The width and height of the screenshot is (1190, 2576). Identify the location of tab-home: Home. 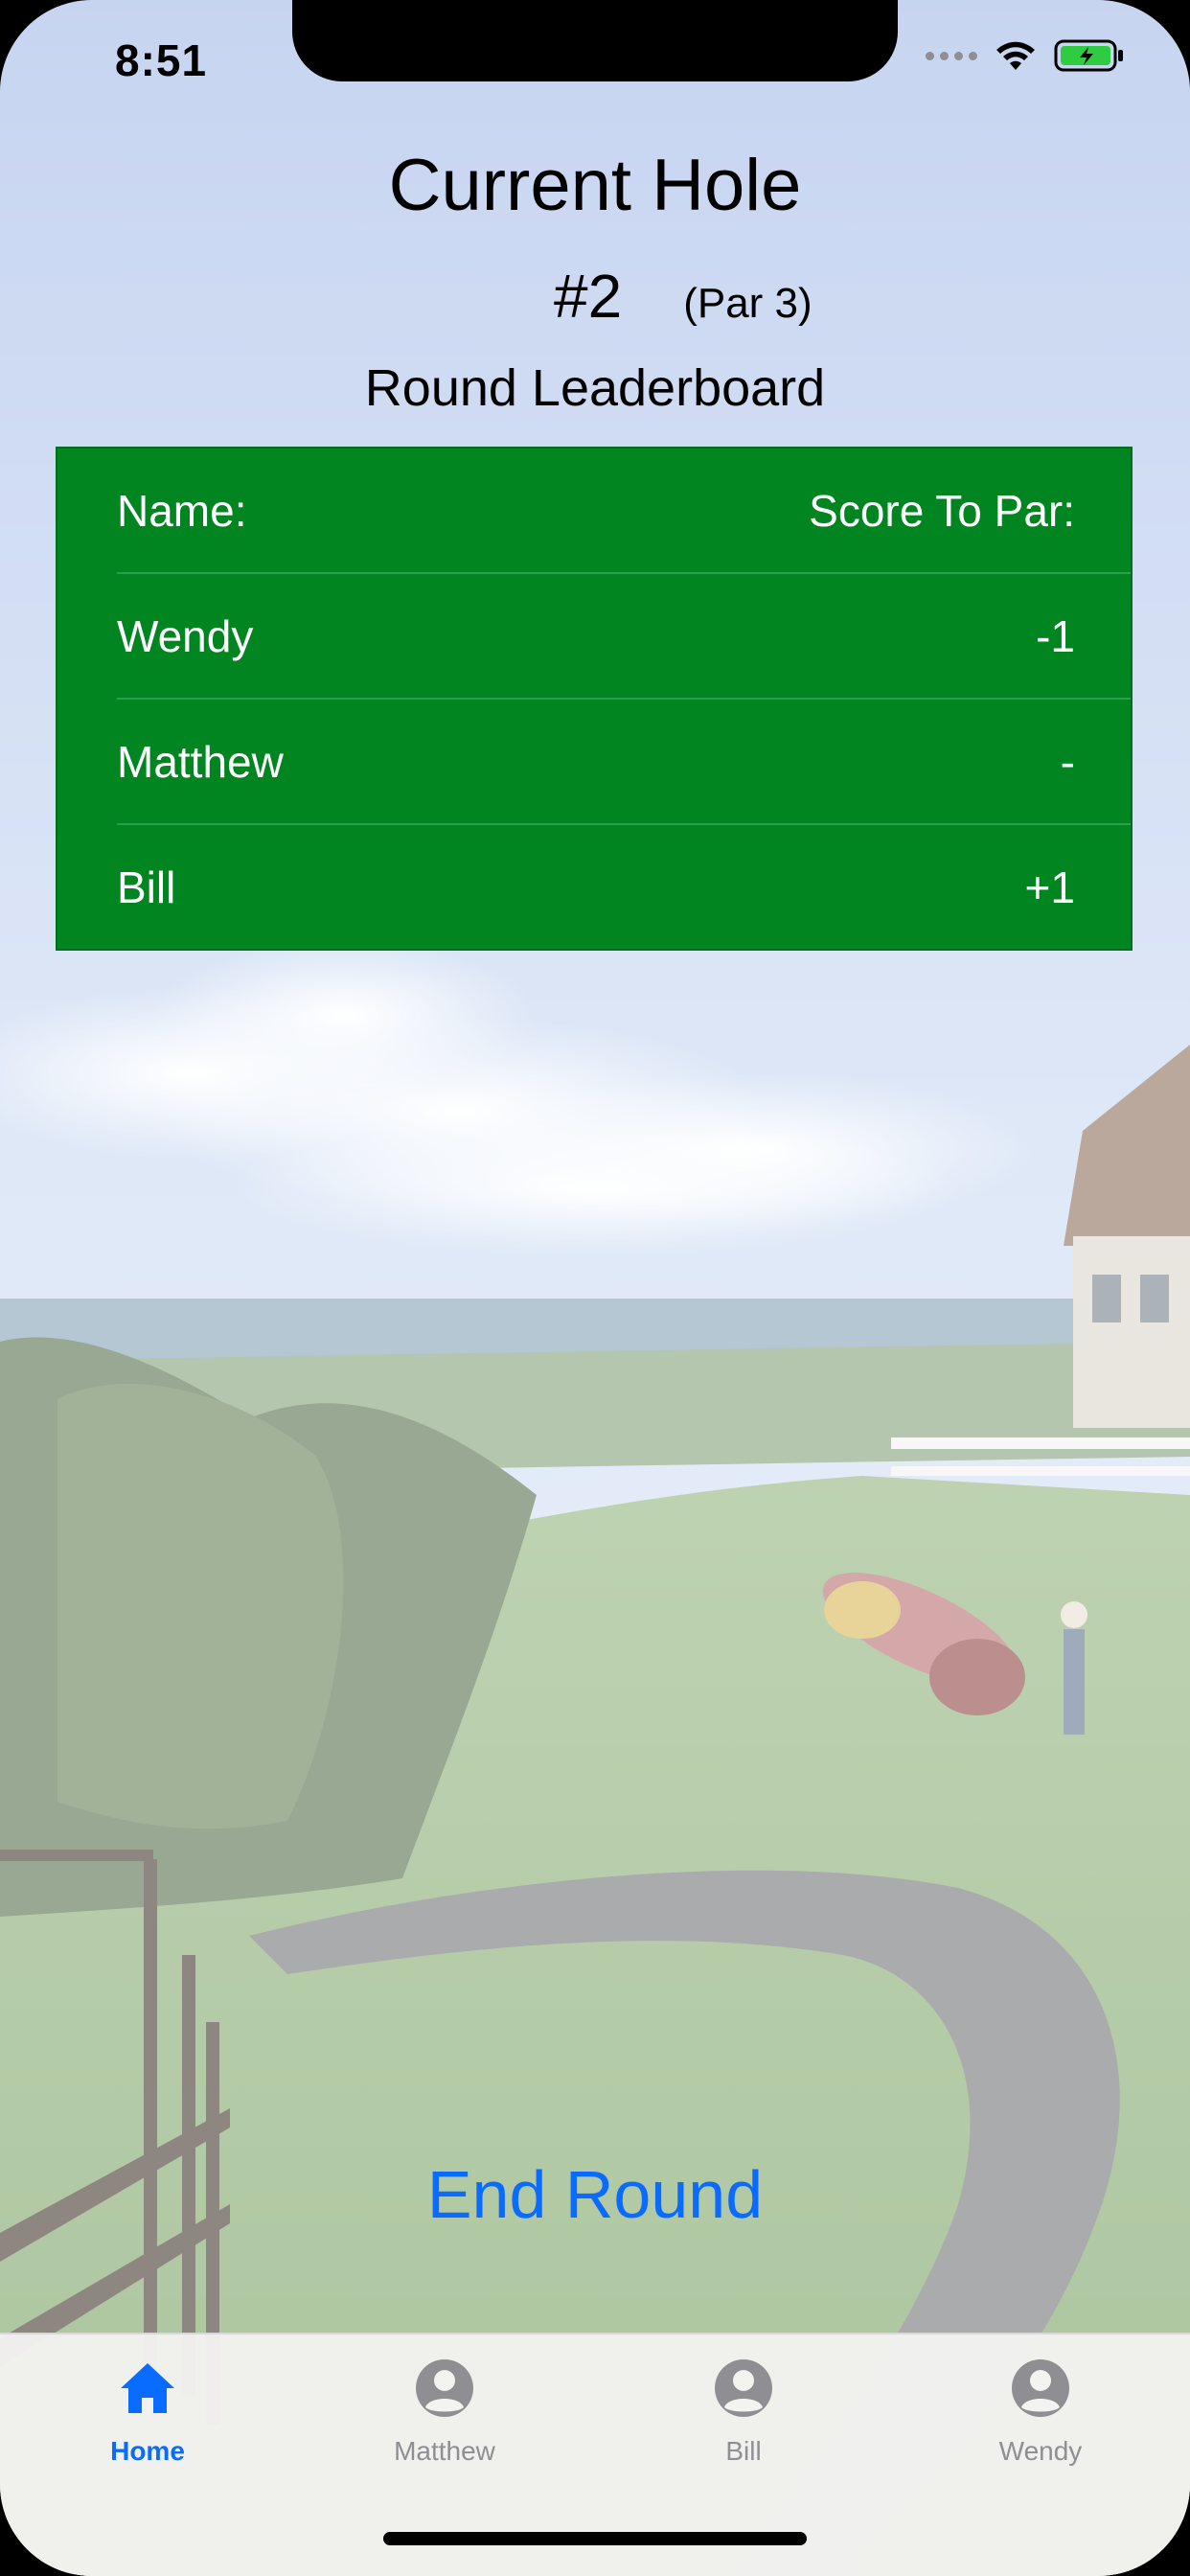
(148, 2429).